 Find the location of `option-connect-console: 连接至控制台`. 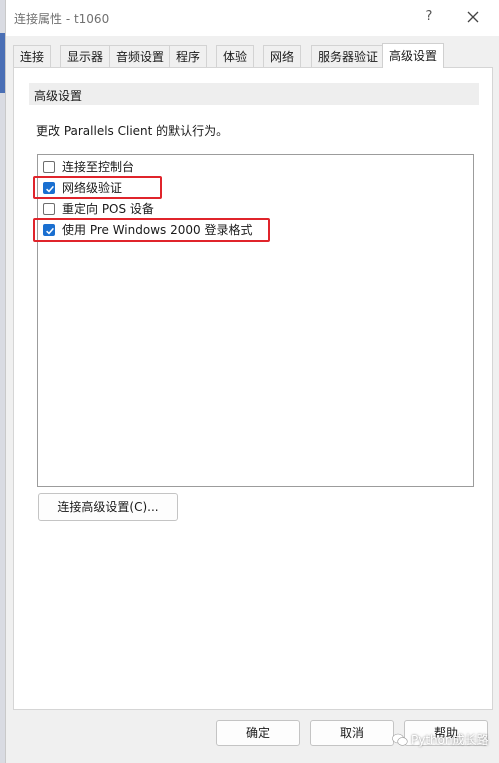

option-connect-console: 连接至控制台 is located at coordinates (88, 166).